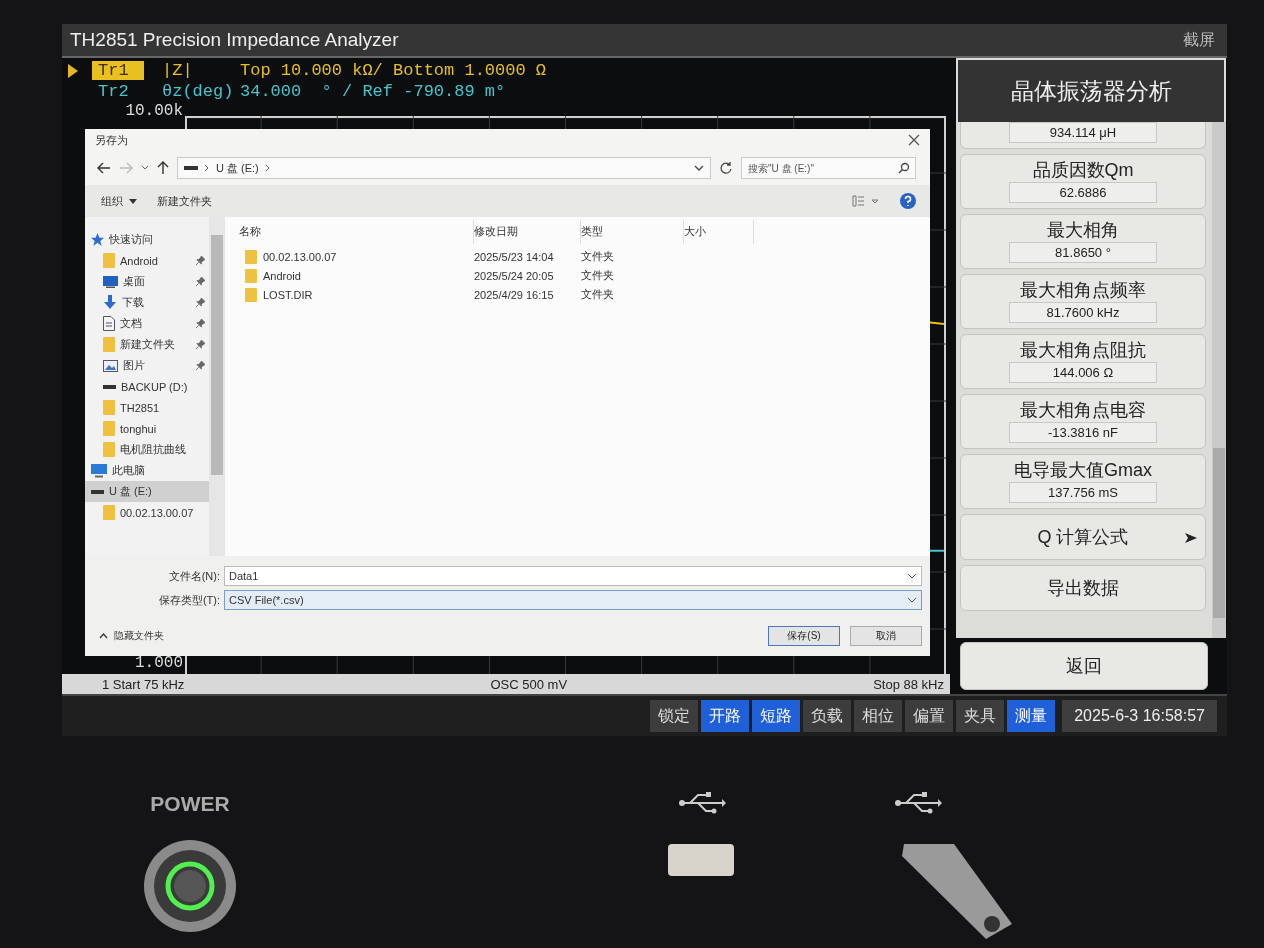  What do you see at coordinates (584, 275) in the screenshot?
I see `file-row: Android 2025/5/24 20:05 文件夹` at bounding box center [584, 275].